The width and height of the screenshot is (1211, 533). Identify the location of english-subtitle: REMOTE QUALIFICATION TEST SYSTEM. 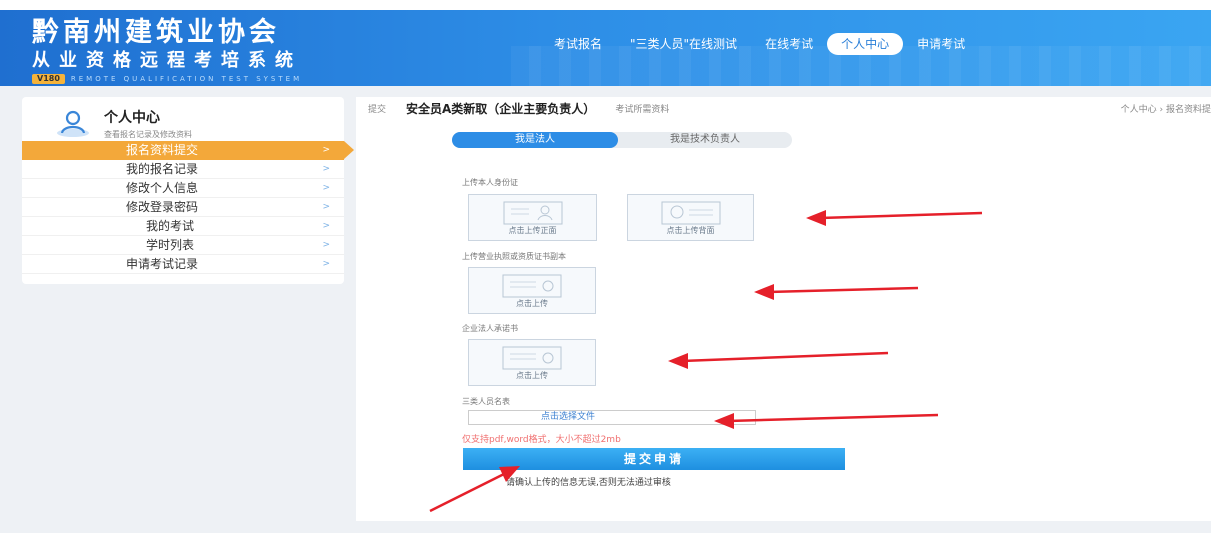
(186, 79).